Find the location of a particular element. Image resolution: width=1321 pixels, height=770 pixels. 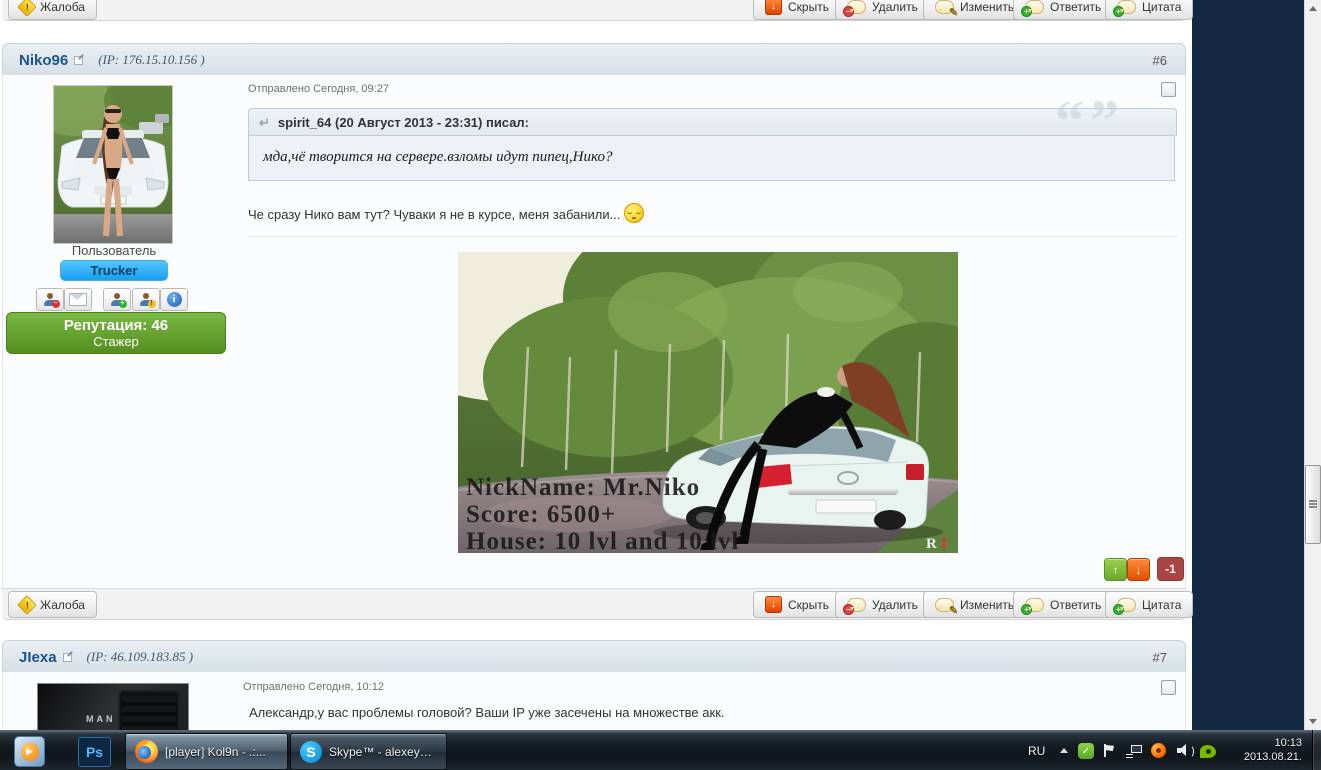

info-icon: i is located at coordinates (174, 299).